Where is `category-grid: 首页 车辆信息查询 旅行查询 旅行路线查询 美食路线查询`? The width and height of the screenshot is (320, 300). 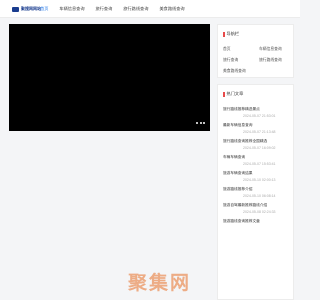
category-grid: 首页 车辆信息查询 旅行查询 旅行路线查询 美食路线查询 is located at coordinates (258, 60).